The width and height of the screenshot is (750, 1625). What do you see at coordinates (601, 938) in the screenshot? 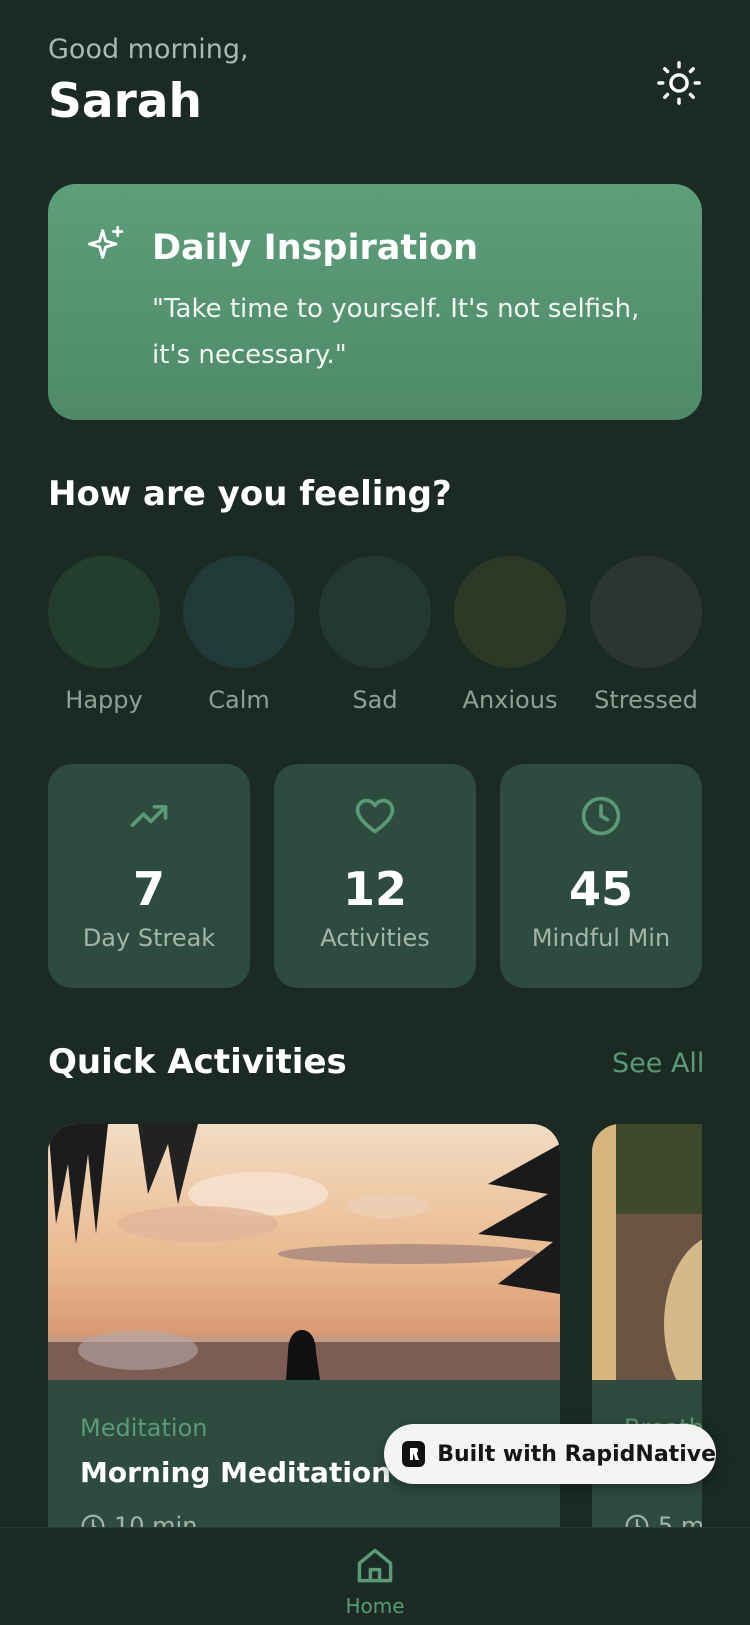
I see `stat-label: Mindful Min` at bounding box center [601, 938].